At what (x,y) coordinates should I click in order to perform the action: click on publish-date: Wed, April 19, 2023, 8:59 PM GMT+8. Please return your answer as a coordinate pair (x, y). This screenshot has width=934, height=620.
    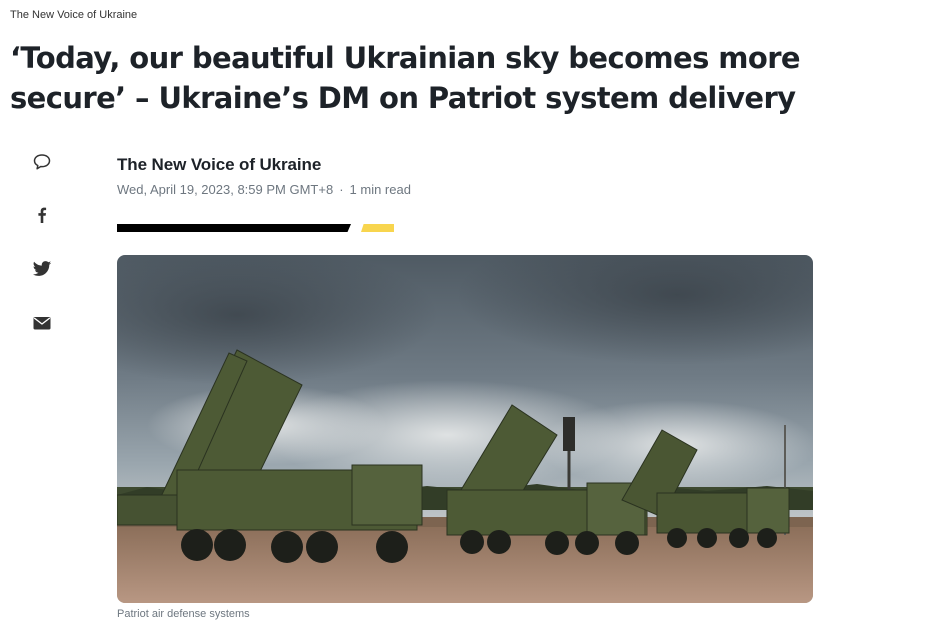
    Looking at the image, I should click on (225, 189).